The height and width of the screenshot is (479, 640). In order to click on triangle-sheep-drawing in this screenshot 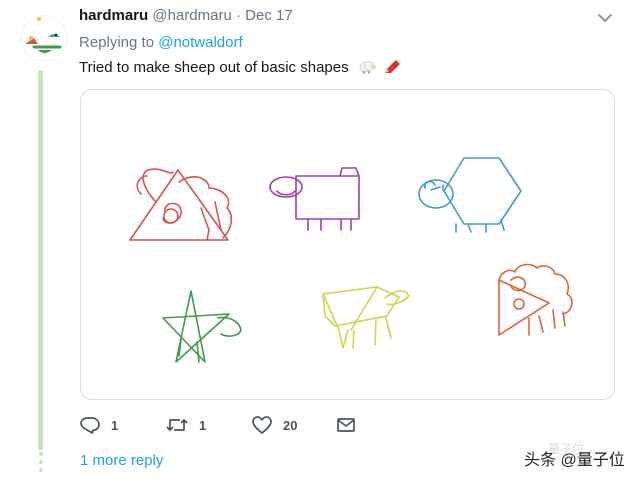, I will do `click(181, 204)`.